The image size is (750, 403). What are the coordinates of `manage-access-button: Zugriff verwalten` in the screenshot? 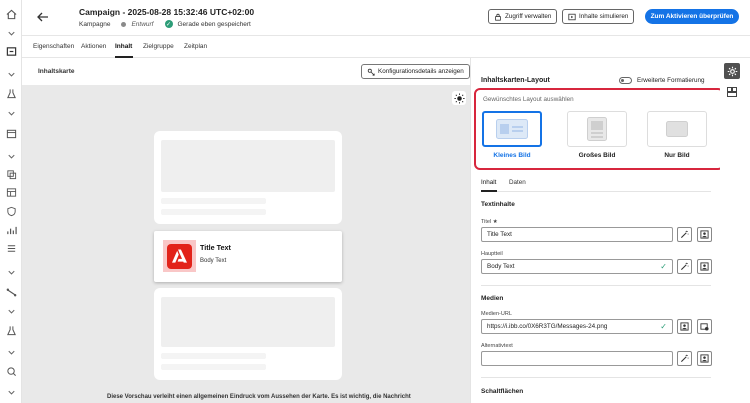 It's located at (523, 16).